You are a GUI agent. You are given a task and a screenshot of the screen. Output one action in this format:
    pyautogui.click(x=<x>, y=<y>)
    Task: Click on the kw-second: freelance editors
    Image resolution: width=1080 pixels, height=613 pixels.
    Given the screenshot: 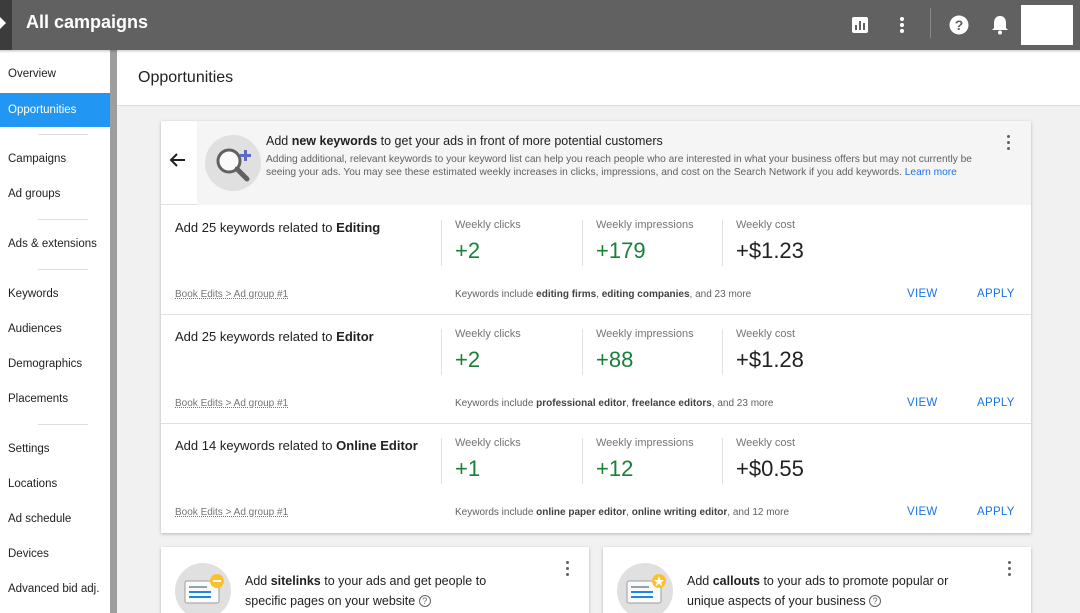 What is the action you would take?
    pyautogui.click(x=671, y=403)
    